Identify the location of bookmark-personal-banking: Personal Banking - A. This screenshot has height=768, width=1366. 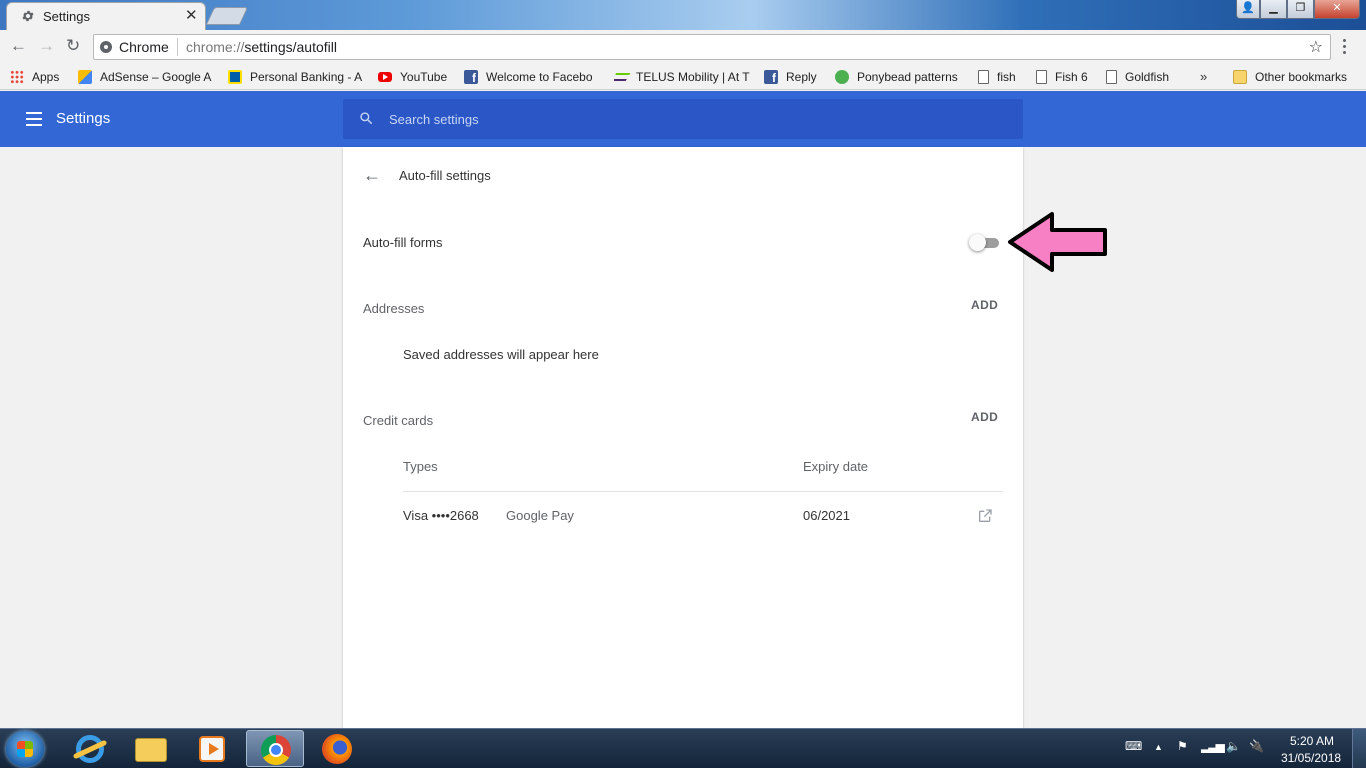
(297, 77).